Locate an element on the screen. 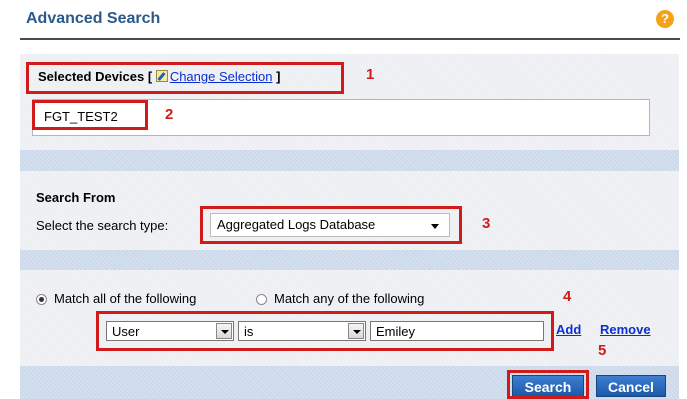 The image size is (687, 399). annotation-3: 3 is located at coordinates (486, 223).